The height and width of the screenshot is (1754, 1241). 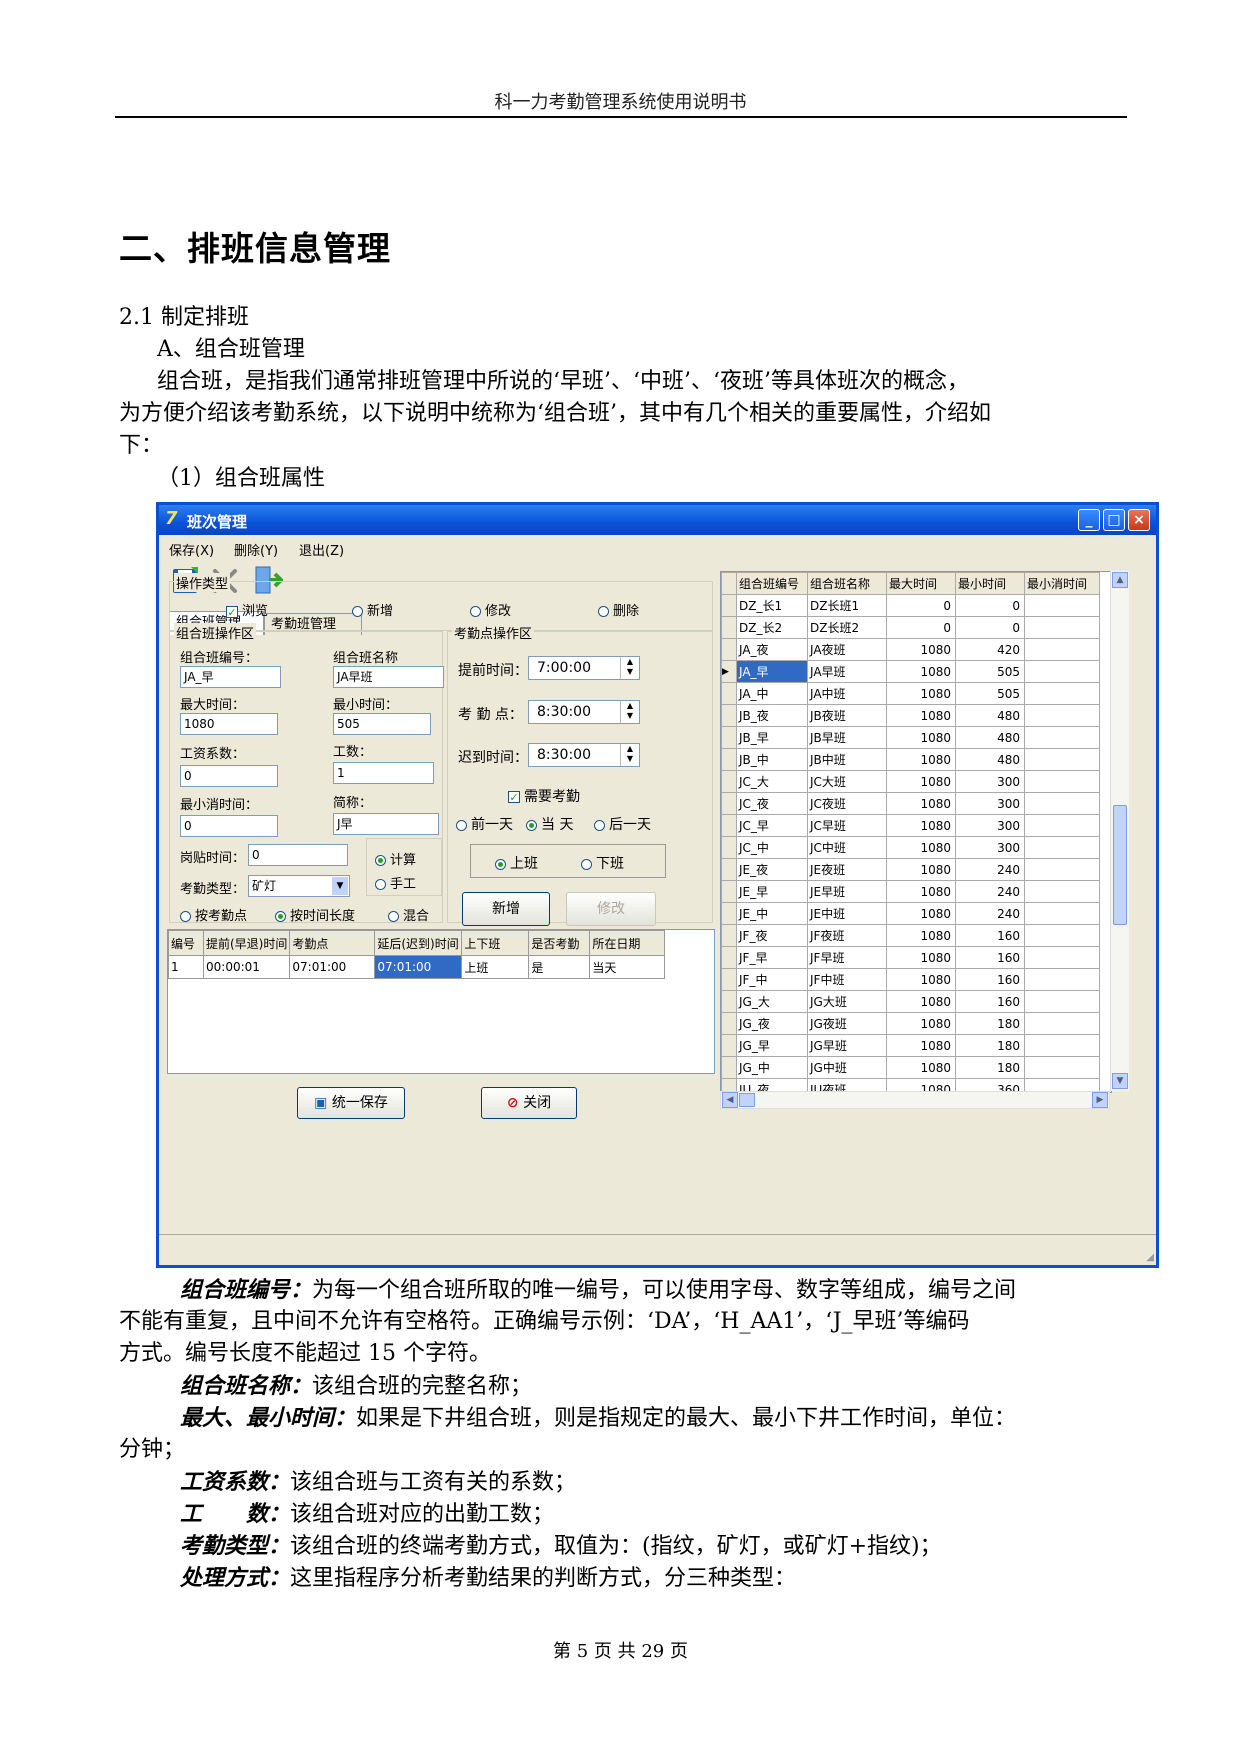 I want to click on table-row: JF_早 JF早班 1080 160, so click(x=910, y=957).